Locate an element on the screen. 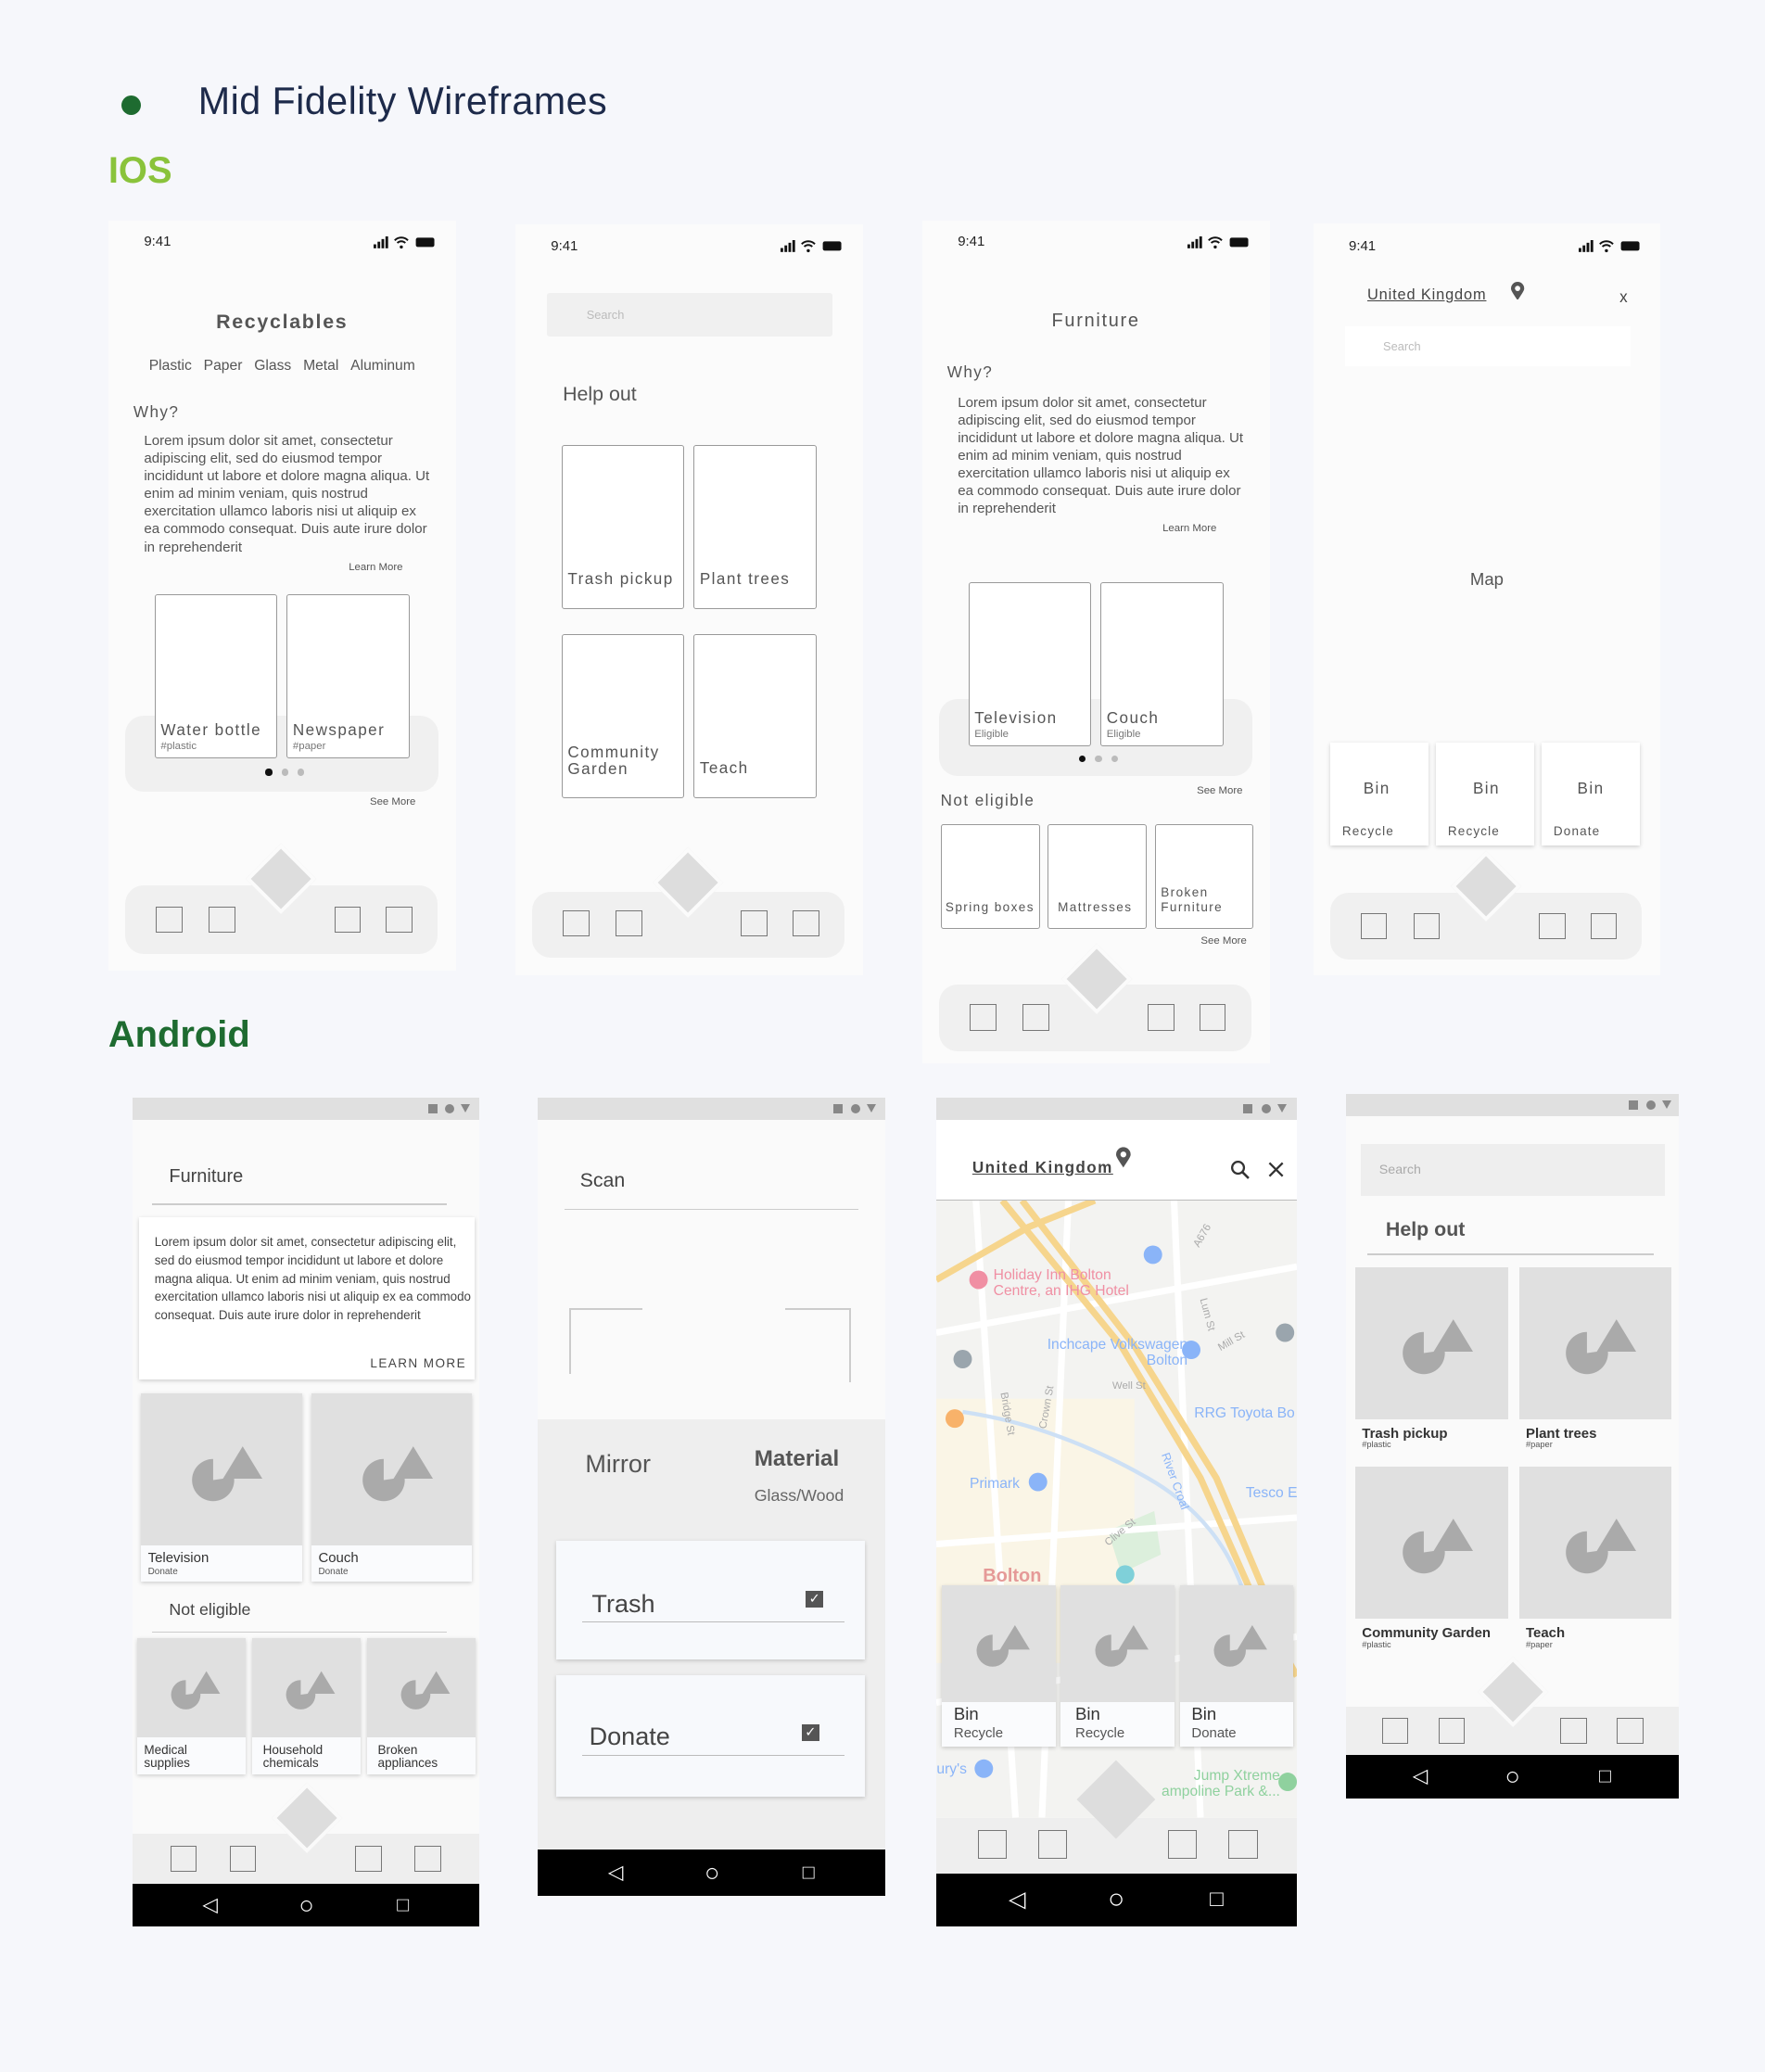 Image resolution: width=1765 pixels, height=2072 pixels. not-eligible-card: Broken Furniture is located at coordinates (1204, 877).